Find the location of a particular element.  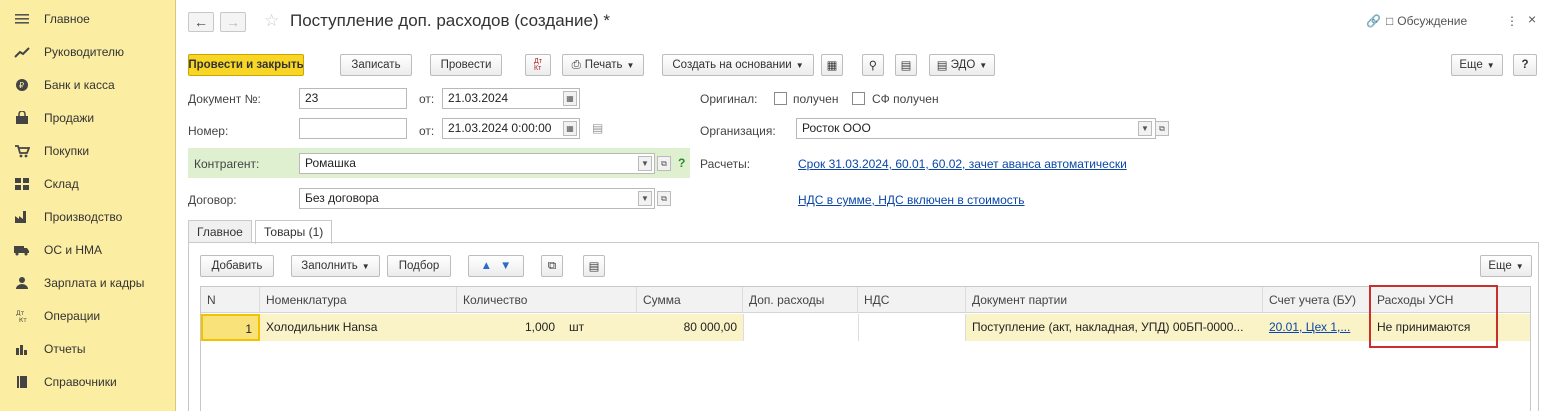

sidebar-item-label: Зарплата и кадры is located at coordinates (94, 282).